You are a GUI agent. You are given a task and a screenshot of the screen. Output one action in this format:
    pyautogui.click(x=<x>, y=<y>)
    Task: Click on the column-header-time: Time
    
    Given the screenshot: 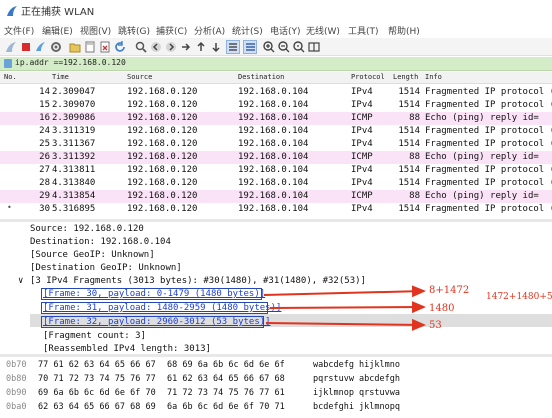 What is the action you would take?
    pyautogui.click(x=60, y=77)
    